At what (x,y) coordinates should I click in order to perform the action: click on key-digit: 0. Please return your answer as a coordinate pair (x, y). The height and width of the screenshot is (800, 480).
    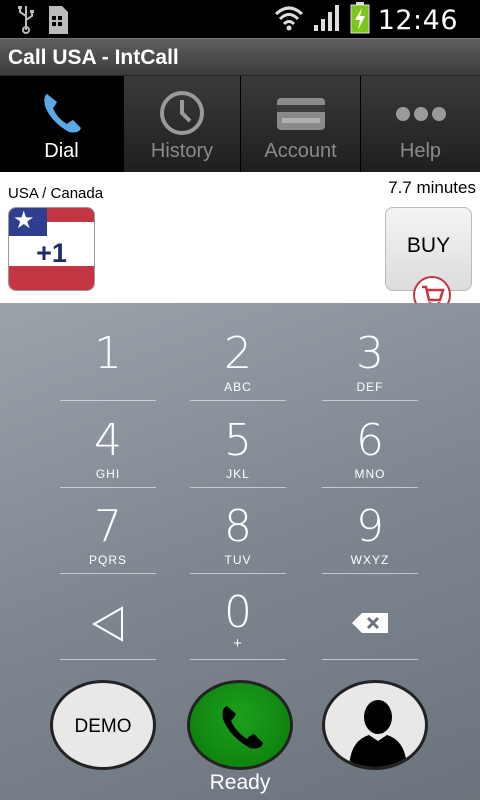
    Looking at the image, I should click on (238, 612).